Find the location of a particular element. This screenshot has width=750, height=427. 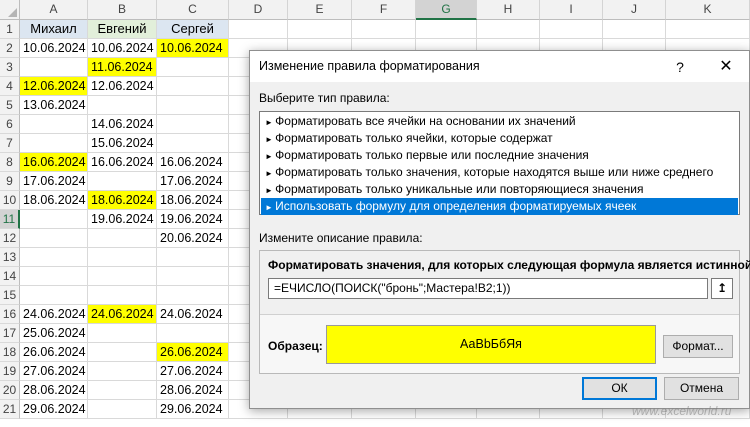

cell-a5: 13.06.2024 is located at coordinates (54, 105).